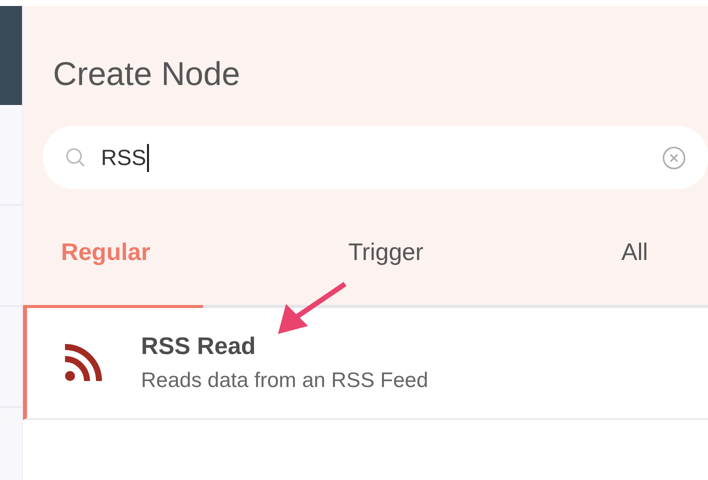 The width and height of the screenshot is (708, 480). What do you see at coordinates (76, 157) in the screenshot?
I see `search-icon` at bounding box center [76, 157].